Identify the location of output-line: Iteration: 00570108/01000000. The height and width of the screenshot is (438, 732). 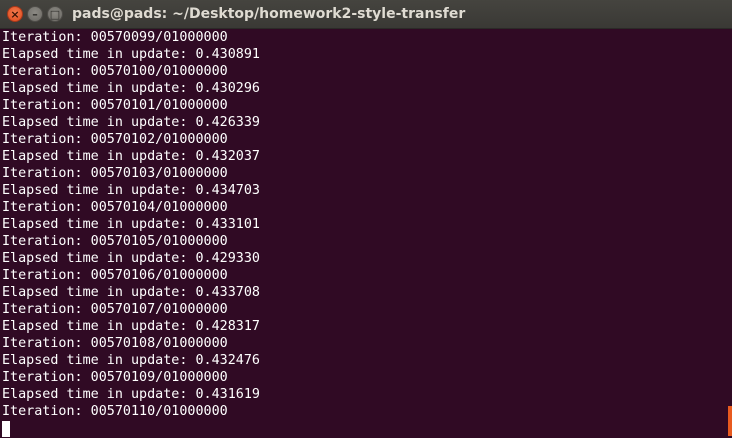
(115, 343).